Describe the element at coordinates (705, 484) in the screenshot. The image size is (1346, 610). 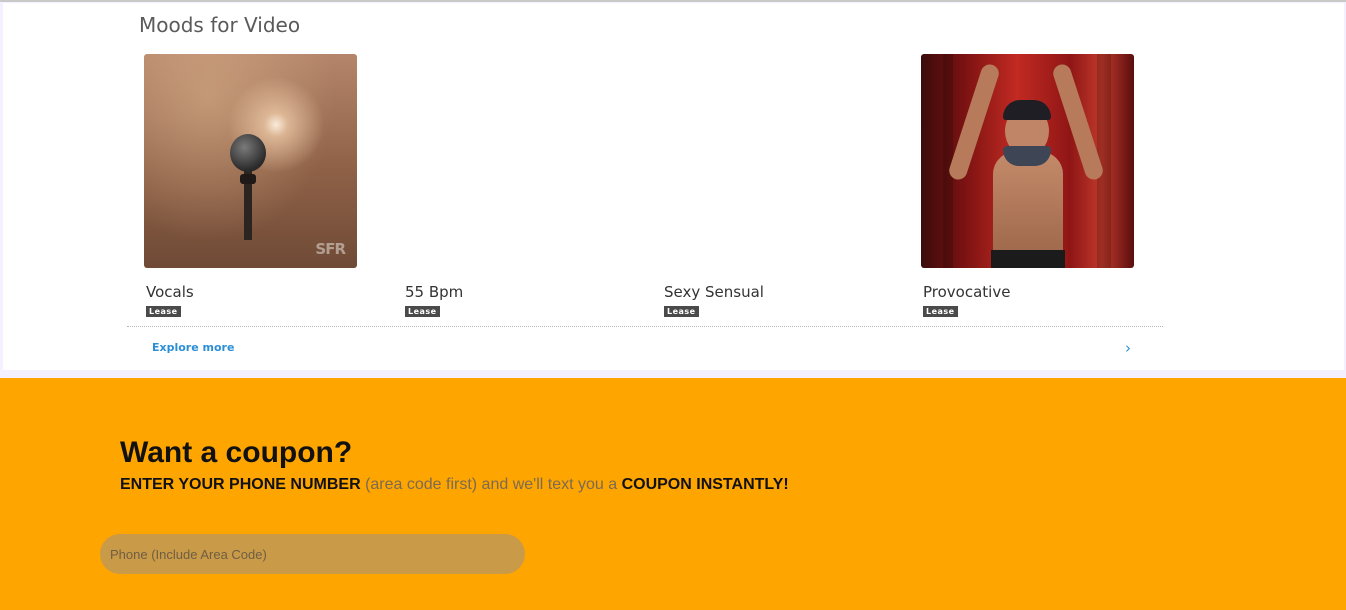
I see `coupon-instruction-emphasis: COUPON INSTANTLY!` at that location.